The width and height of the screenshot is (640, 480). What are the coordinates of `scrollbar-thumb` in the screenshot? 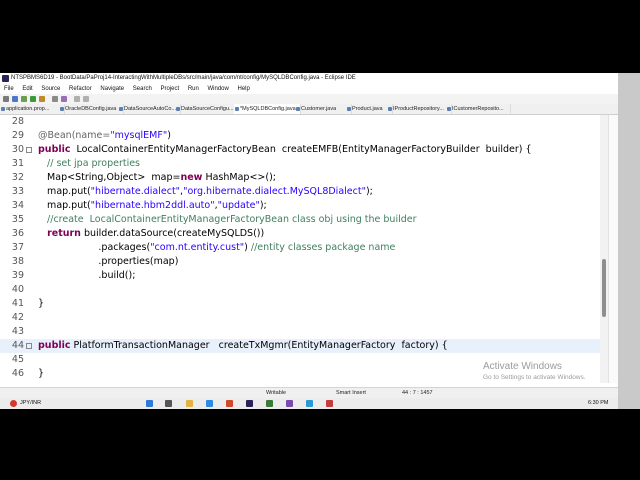 It's located at (604, 288).